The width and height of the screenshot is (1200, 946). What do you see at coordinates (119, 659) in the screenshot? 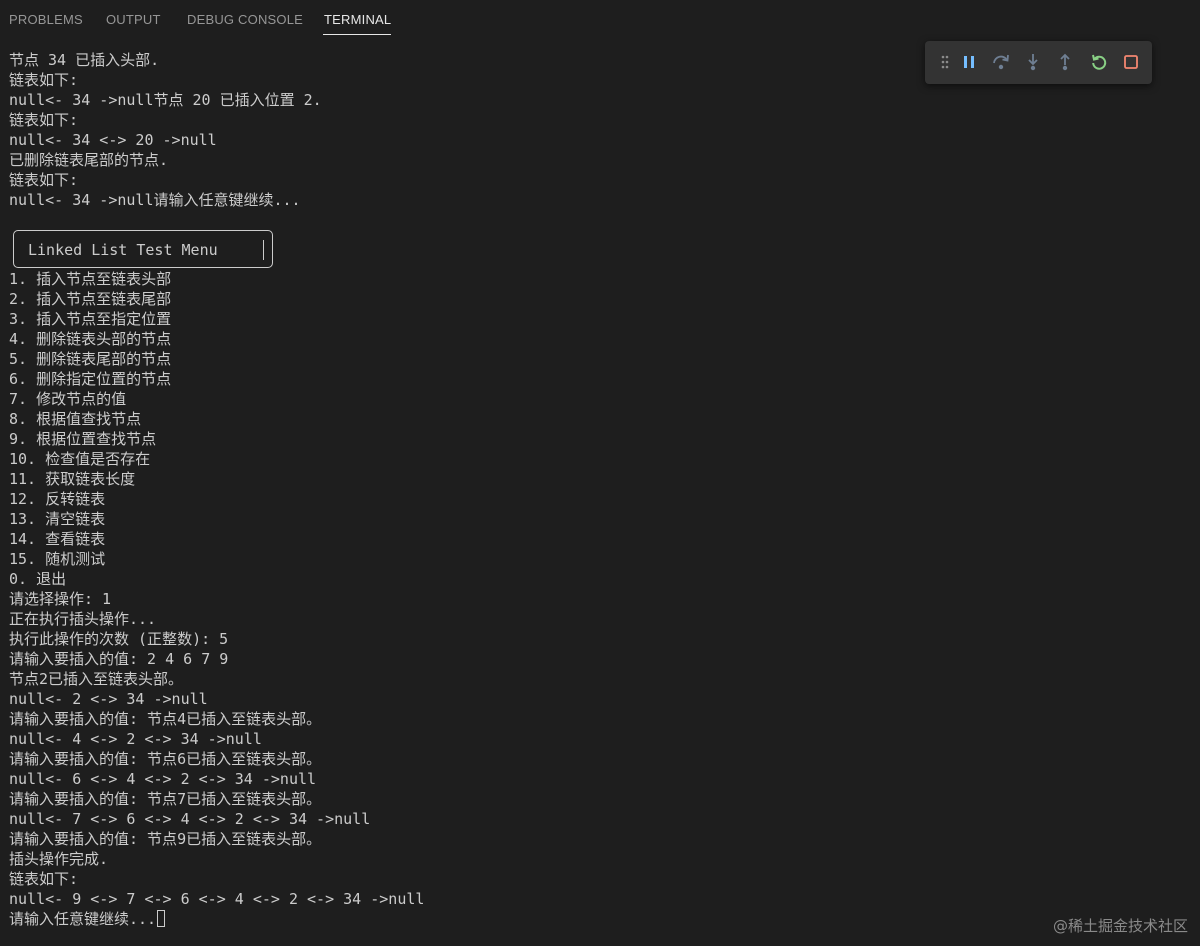
I see `terminal-line: 请输入要插入的值: 2 4 6 7 9` at bounding box center [119, 659].